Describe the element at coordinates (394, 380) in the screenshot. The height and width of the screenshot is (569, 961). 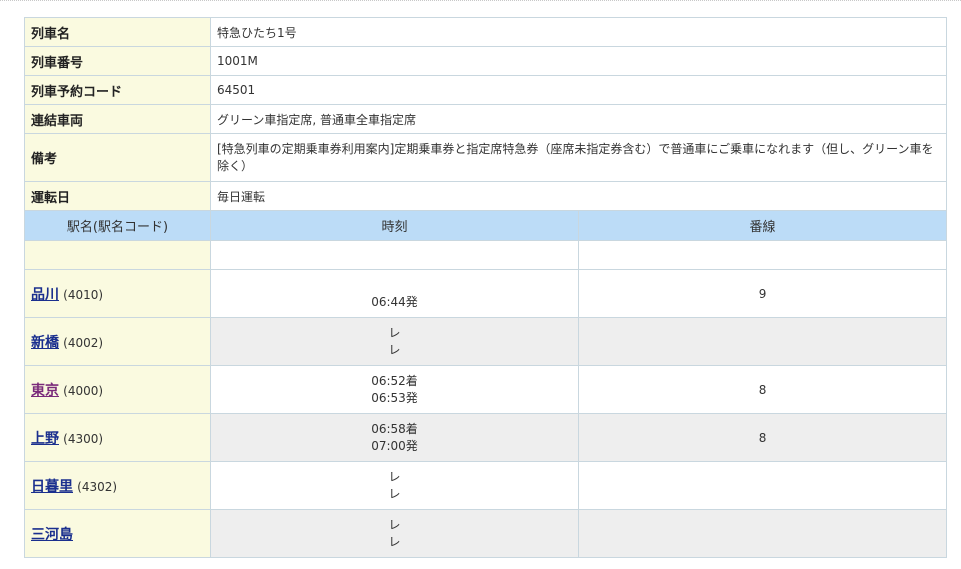
I see `time-line: 06:52着` at that location.